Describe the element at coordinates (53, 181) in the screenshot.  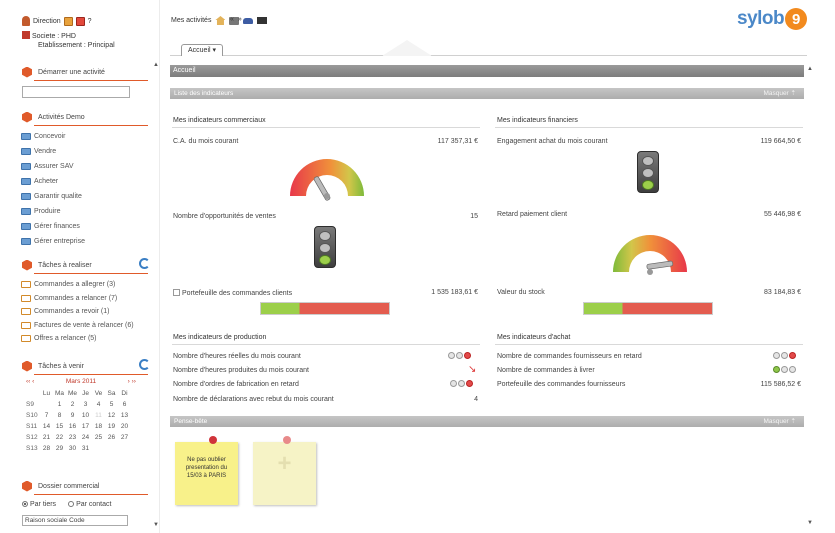
I see `activity-item: Acheter` at that location.